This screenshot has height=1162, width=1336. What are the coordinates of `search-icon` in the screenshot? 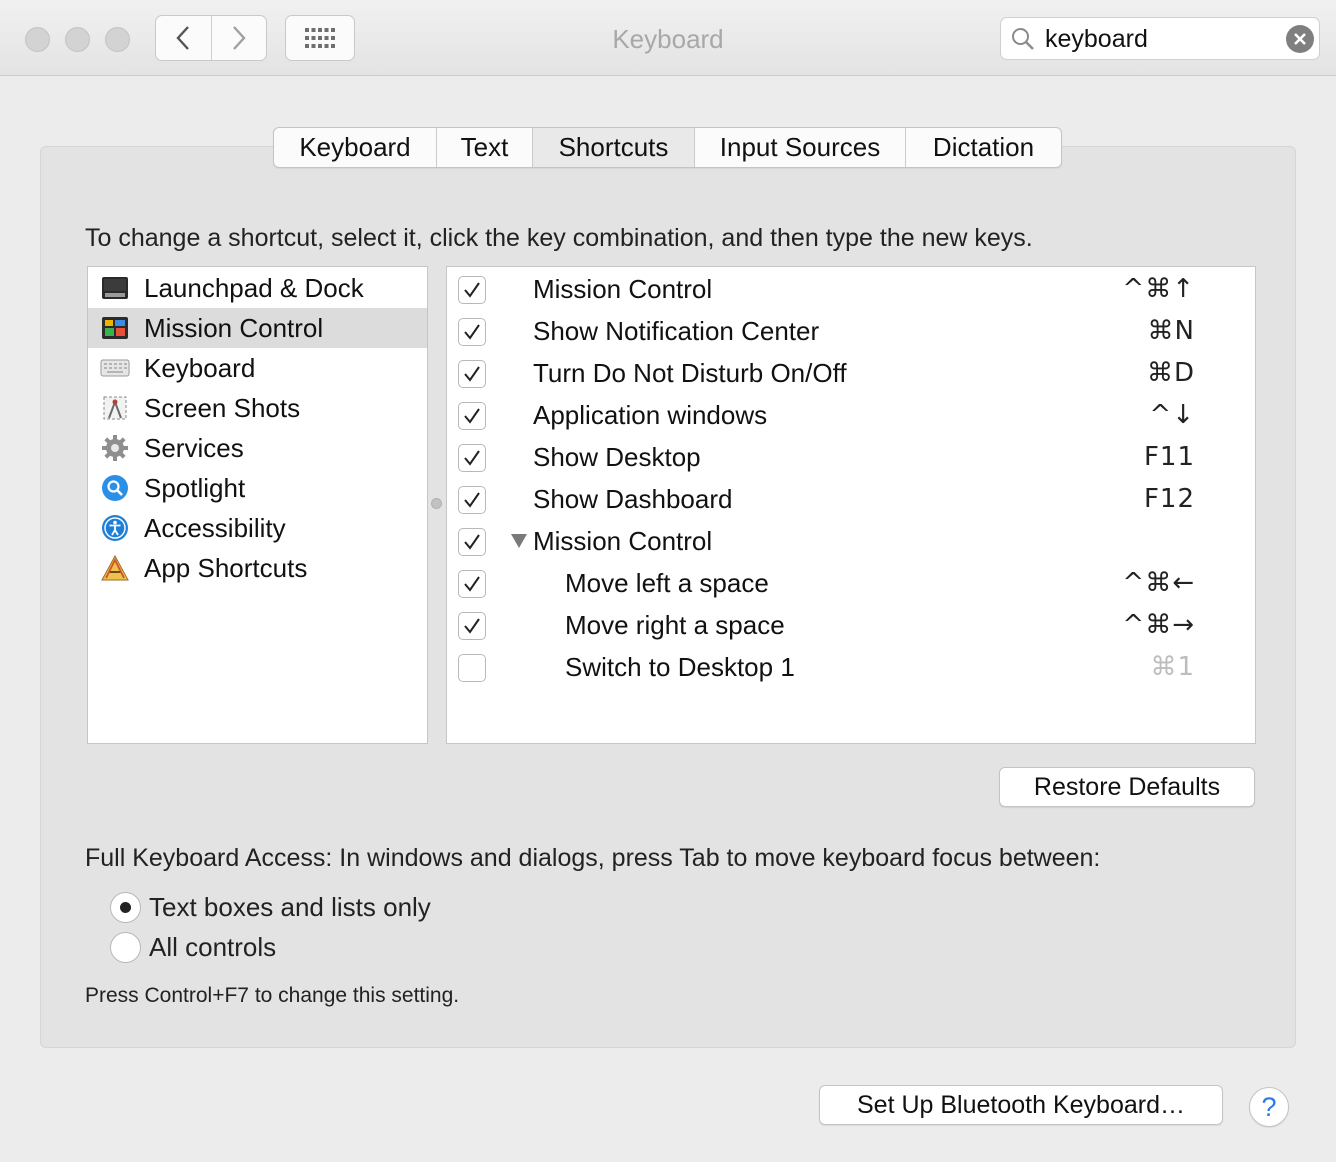 It's located at (1023, 39).